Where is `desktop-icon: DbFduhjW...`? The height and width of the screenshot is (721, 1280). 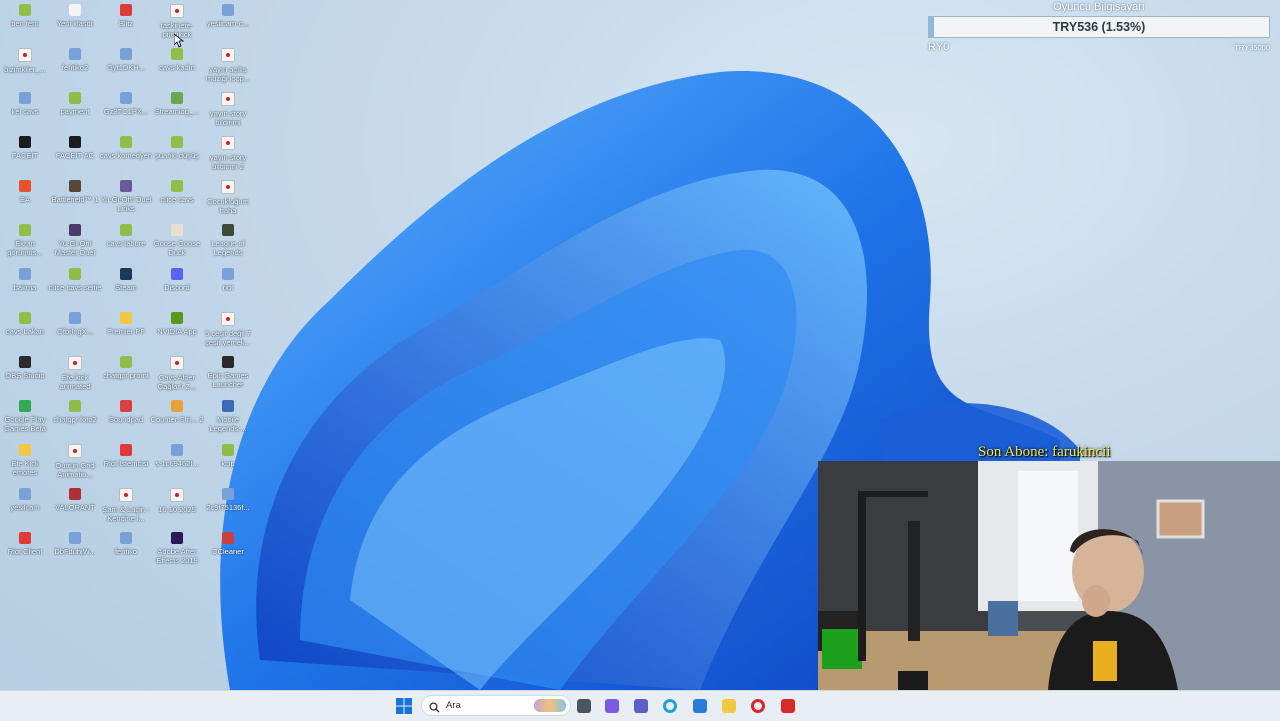 desktop-icon: DbFduhjW... is located at coordinates (75, 542).